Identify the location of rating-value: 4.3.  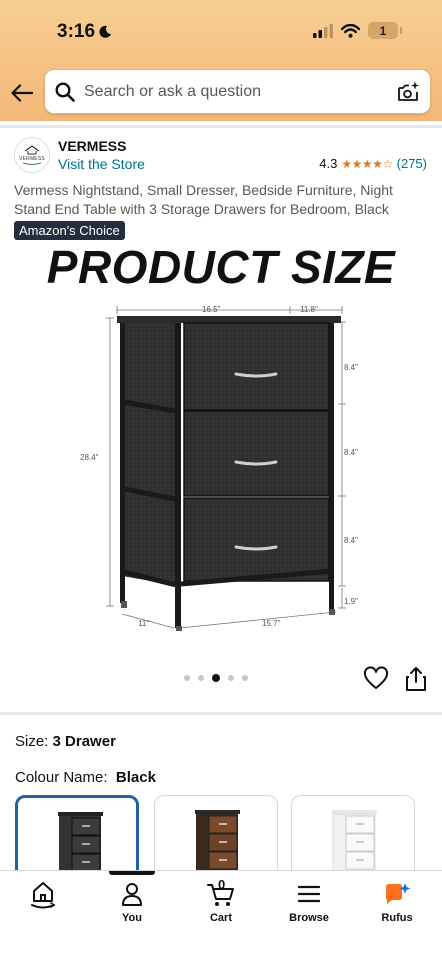
(328, 163).